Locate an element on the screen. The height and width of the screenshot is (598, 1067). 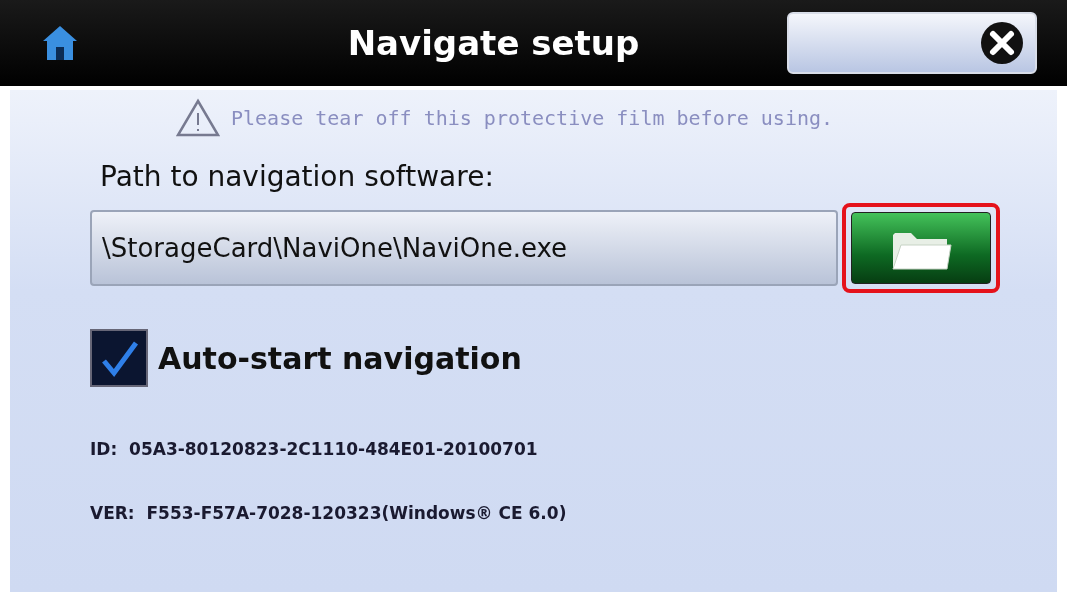
window-title: Navigate setup is located at coordinates (493, 43).